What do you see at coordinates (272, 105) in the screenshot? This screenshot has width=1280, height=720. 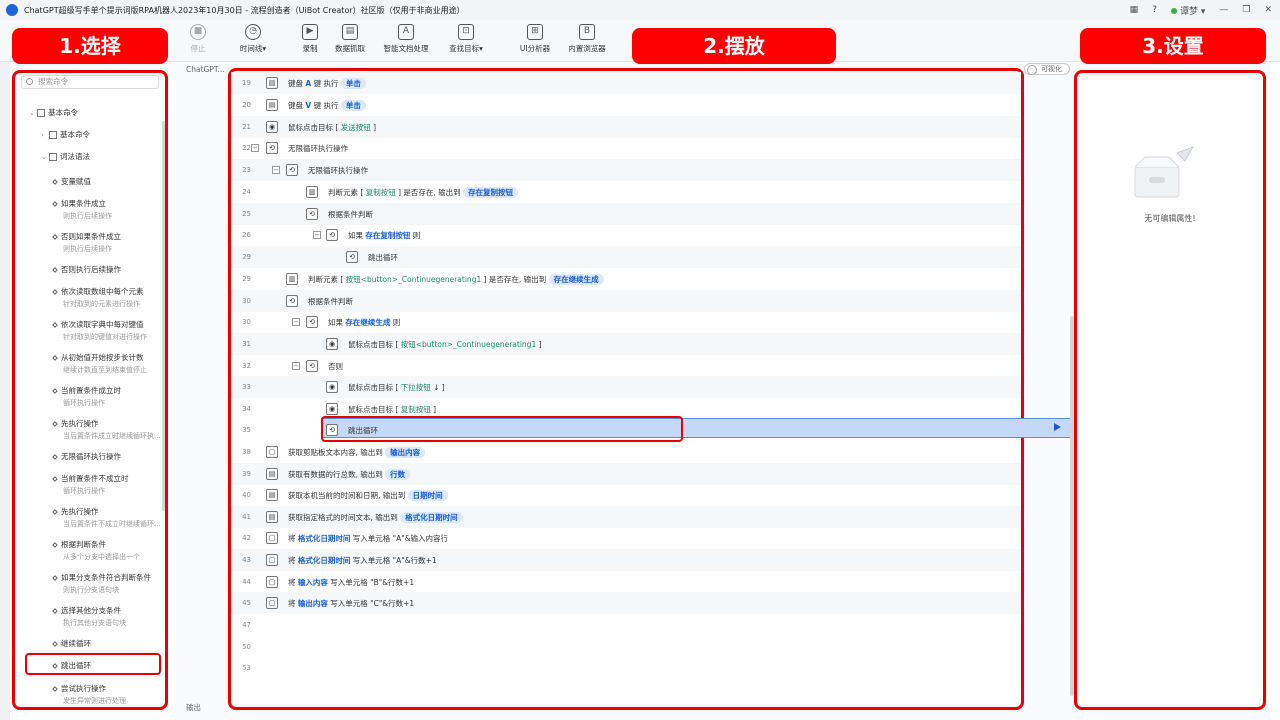 I see `command-icon: ▤` at bounding box center [272, 105].